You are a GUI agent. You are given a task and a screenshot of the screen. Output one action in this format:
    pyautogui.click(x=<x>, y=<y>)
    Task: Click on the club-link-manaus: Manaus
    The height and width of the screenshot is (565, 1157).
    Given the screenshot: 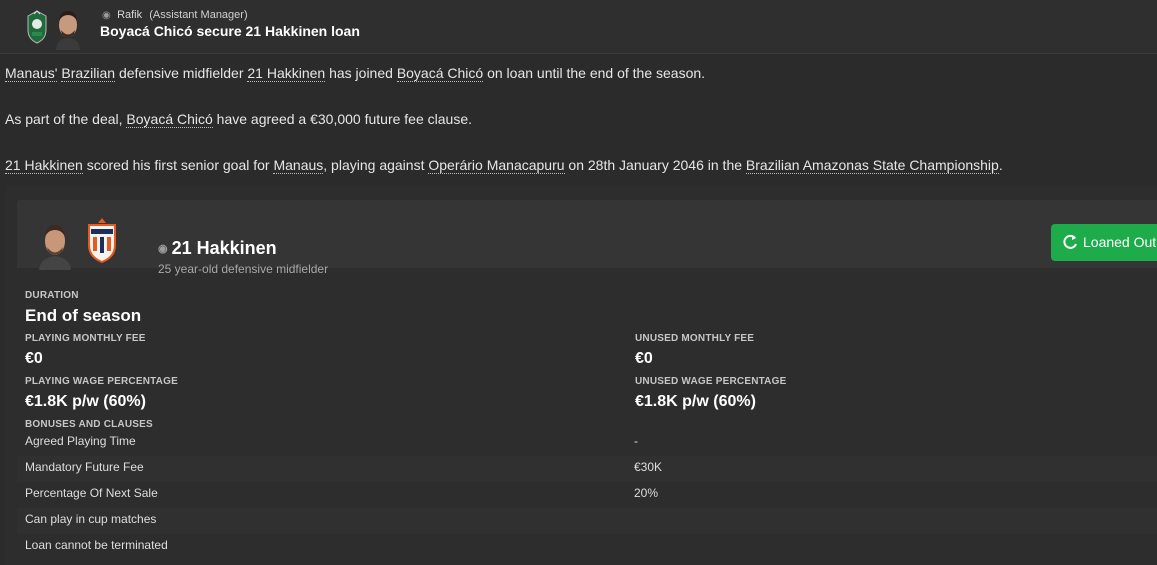 What is the action you would take?
    pyautogui.click(x=298, y=165)
    